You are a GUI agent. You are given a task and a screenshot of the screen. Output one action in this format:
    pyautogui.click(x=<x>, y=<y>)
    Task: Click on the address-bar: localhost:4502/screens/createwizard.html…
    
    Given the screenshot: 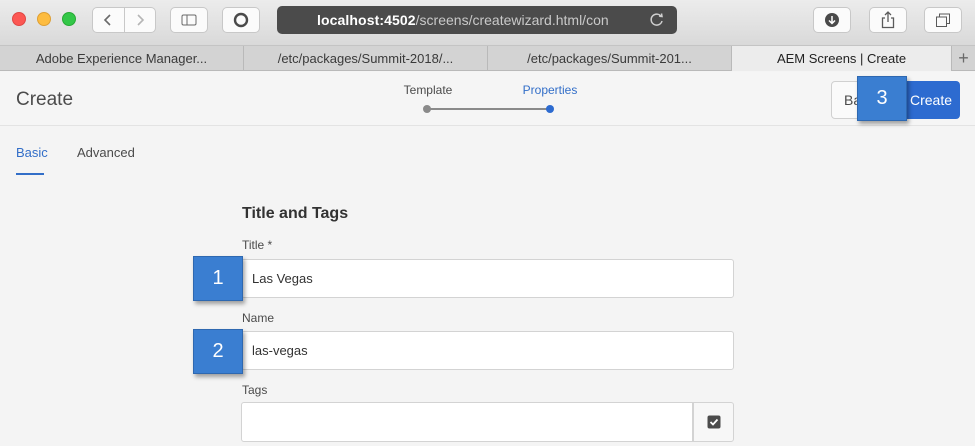 What is the action you would take?
    pyautogui.click(x=477, y=20)
    